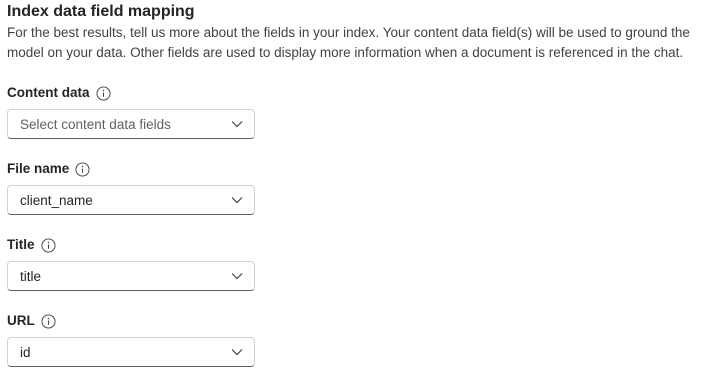 The height and width of the screenshot is (380, 727). I want to click on url-field: URL id, so click(131, 339).